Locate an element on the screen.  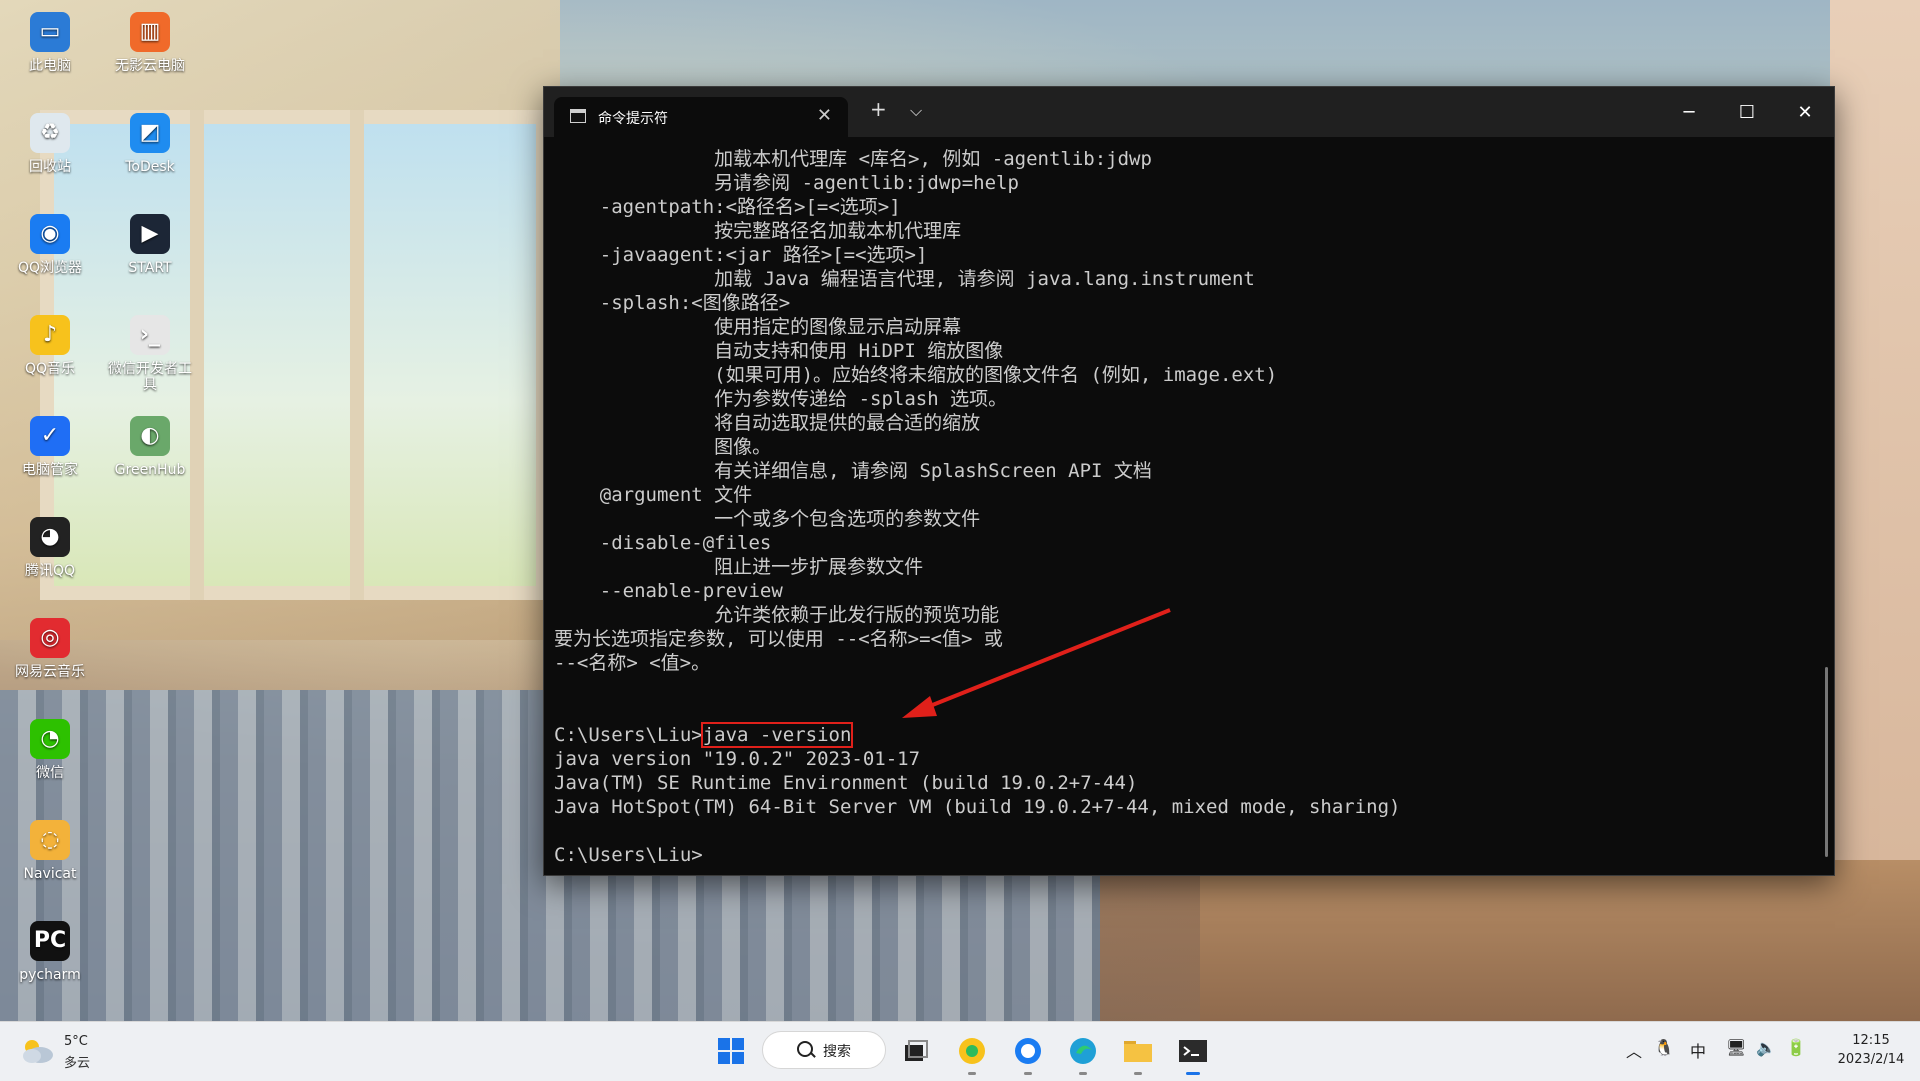
tab-close-icon: ✕ is located at coordinates (824, 115).